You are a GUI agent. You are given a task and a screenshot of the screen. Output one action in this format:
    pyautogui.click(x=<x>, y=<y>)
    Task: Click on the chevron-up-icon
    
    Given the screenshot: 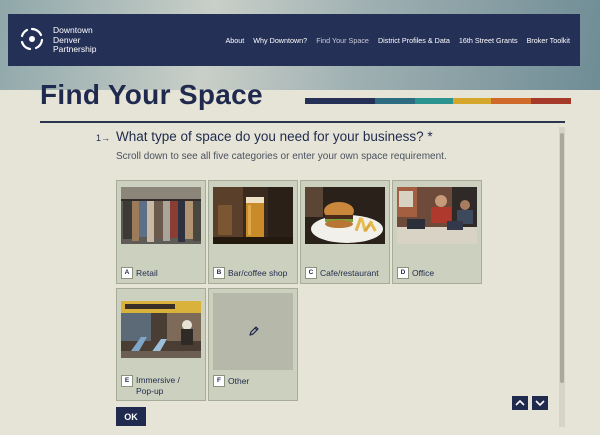 What is the action you would take?
    pyautogui.click(x=520, y=402)
    